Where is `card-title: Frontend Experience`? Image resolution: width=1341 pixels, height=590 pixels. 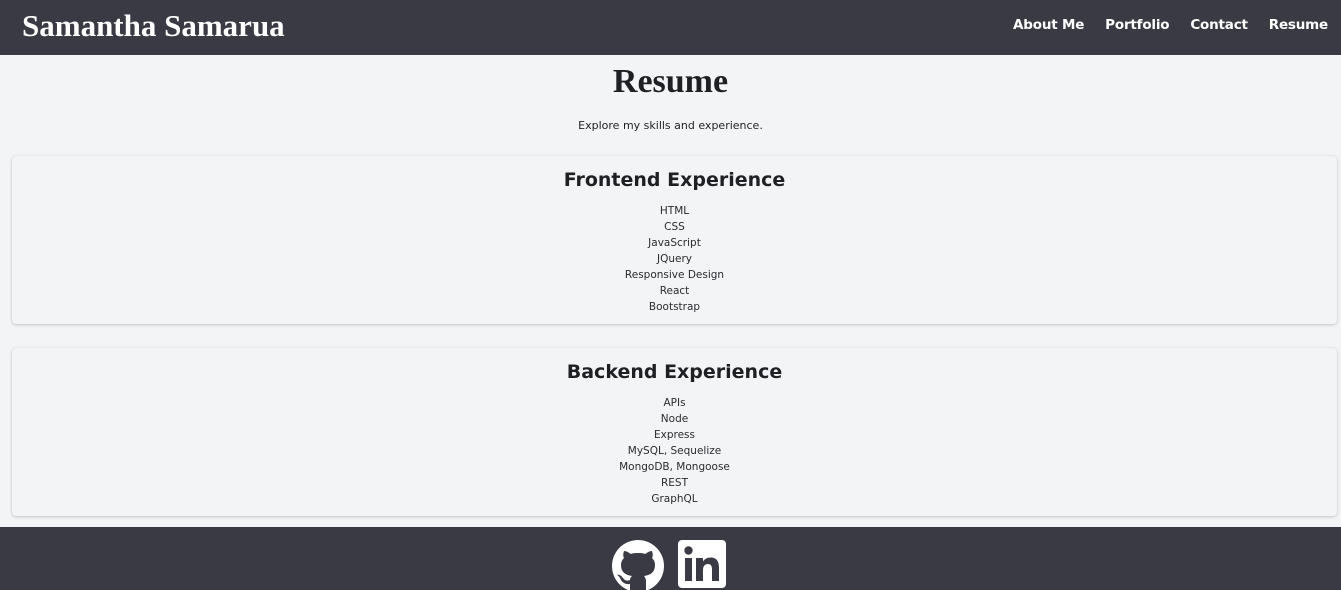
card-title: Frontend Experience is located at coordinates (674, 180).